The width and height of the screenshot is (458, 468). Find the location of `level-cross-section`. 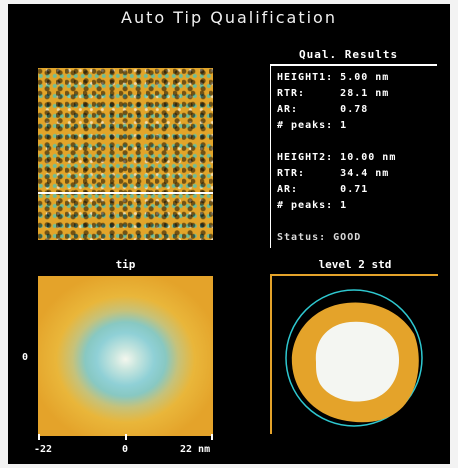

level-cross-section is located at coordinates (354, 358).